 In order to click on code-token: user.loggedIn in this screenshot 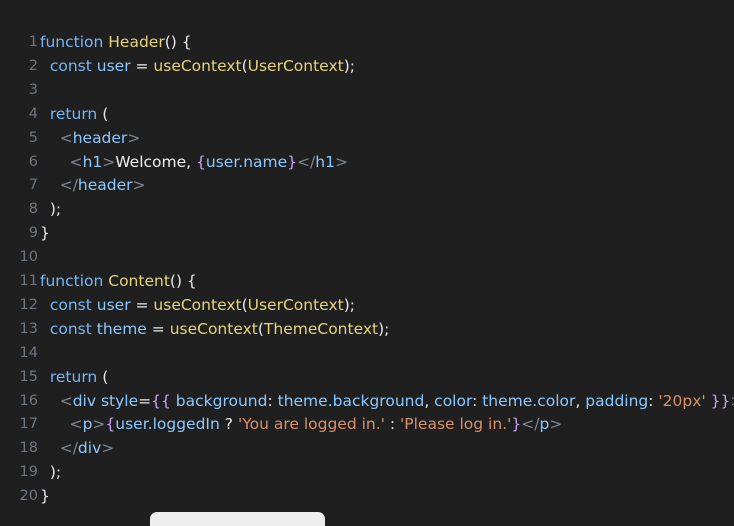, I will do `click(167, 424)`.